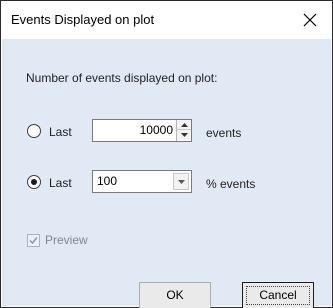 This screenshot has height=308, width=333. I want to click on radio-selected-dot, so click(34, 182).